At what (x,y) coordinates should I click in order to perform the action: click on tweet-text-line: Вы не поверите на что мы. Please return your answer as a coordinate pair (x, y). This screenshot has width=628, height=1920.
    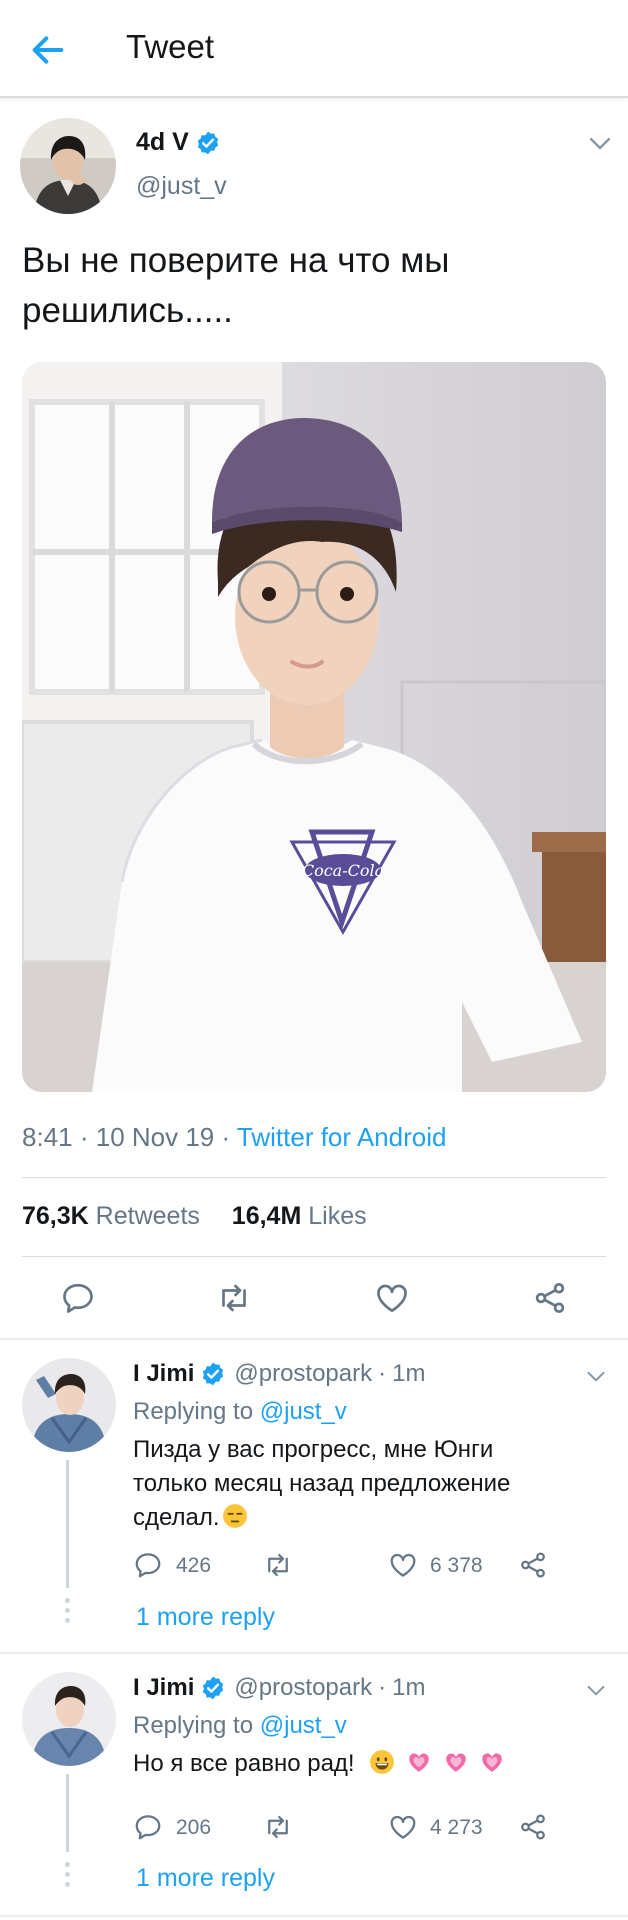
    Looking at the image, I should click on (236, 260).